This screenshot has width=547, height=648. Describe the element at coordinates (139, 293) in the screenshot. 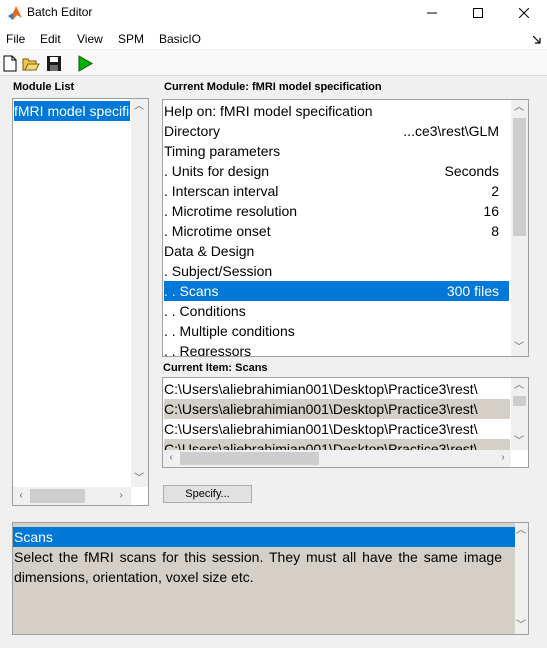

I see `module-list-vscroll: ︿ ﹀` at that location.